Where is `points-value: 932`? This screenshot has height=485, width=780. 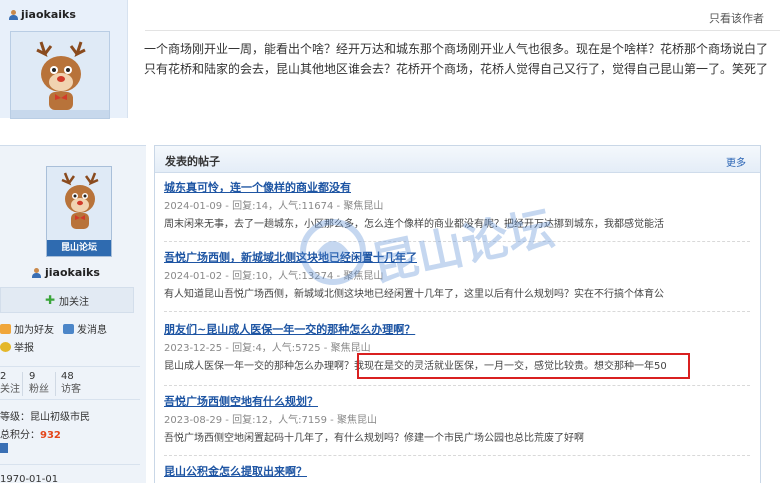 points-value: 932 is located at coordinates (50, 435).